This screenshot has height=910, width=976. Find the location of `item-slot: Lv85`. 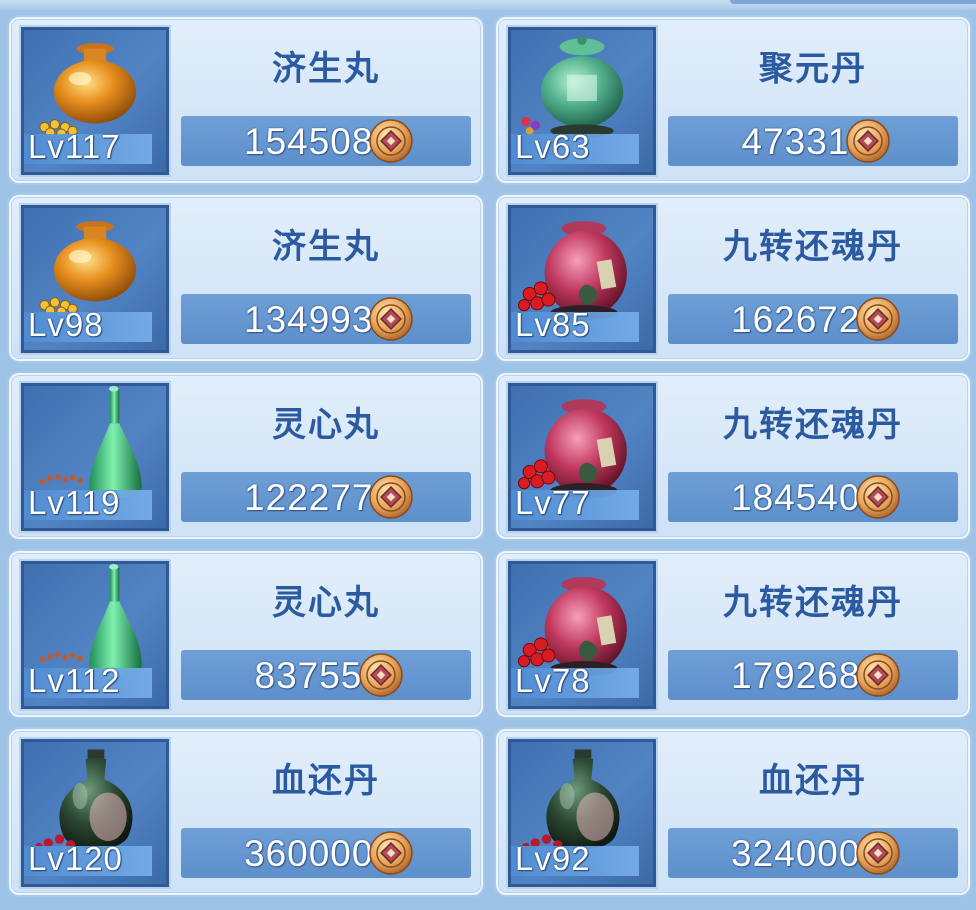

item-slot: Lv85 is located at coordinates (582, 279).